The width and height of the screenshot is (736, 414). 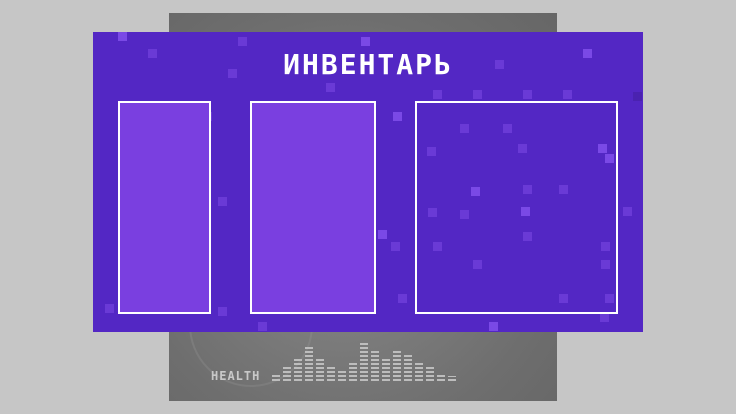 What do you see at coordinates (368, 64) in the screenshot?
I see `inventory-title: ИНВЕНТАРЬ` at bounding box center [368, 64].